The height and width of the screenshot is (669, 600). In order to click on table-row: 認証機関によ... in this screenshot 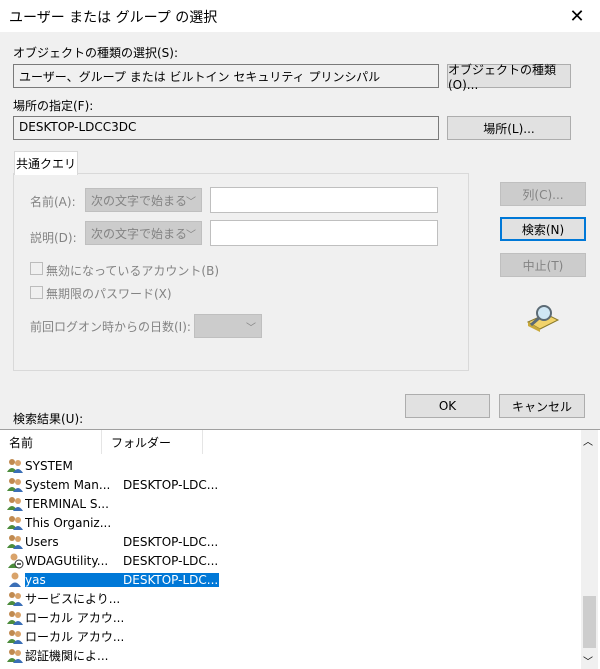, I will do `click(112, 655)`.